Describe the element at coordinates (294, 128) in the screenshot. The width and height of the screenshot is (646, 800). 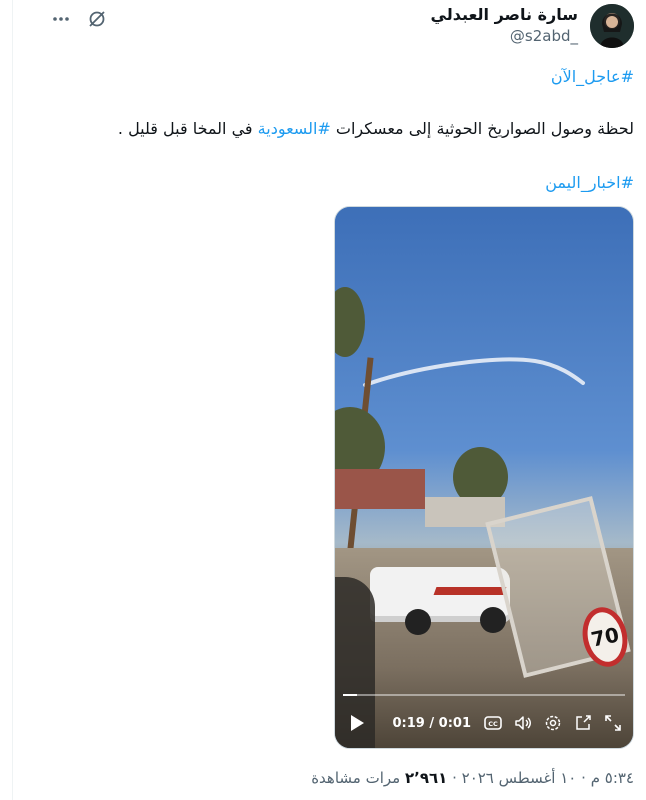
I see `hashtag-link: #السعودية` at that location.